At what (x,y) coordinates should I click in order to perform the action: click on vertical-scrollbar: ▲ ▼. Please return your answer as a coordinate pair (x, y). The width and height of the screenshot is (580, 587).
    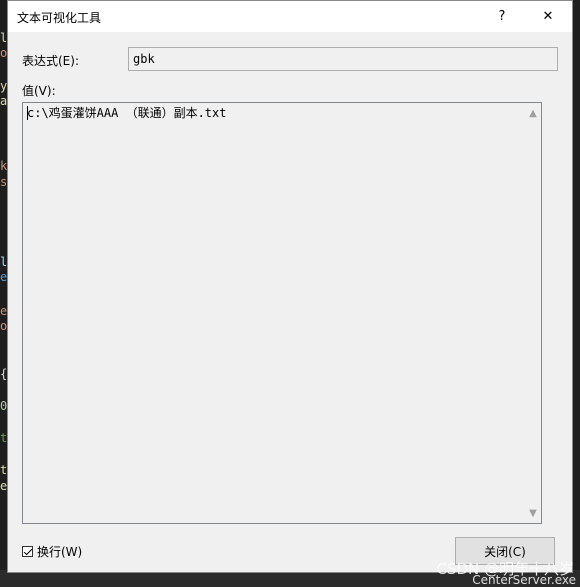
    Looking at the image, I should click on (533, 313).